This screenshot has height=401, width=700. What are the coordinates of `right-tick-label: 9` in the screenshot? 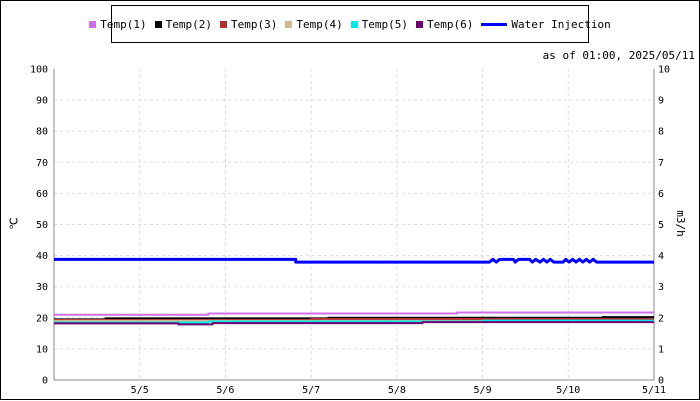 It's located at (661, 101).